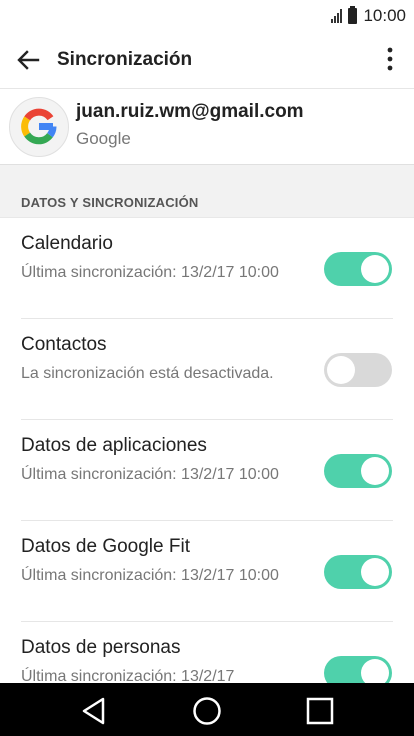 This screenshot has width=414, height=736. I want to click on section-title: DATOS Y SINCRONIZACIÓN, so click(110, 202).